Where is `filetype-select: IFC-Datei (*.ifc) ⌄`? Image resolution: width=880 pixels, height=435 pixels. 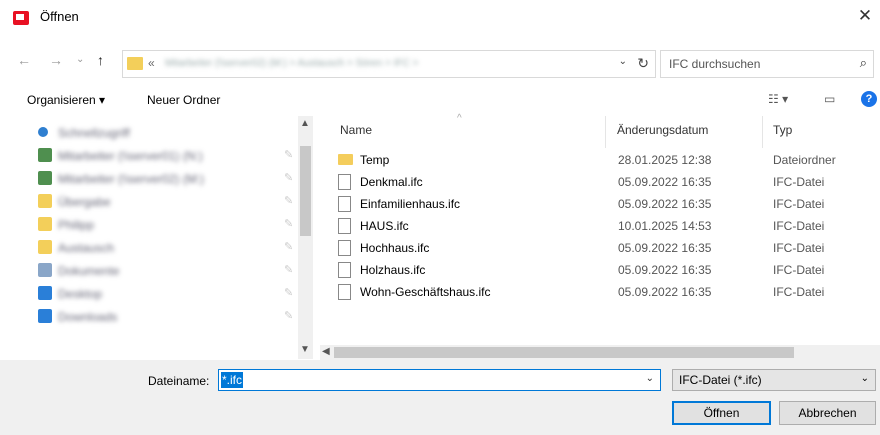
filetype-select: IFC-Datei (*.ifc) ⌄ is located at coordinates (774, 380).